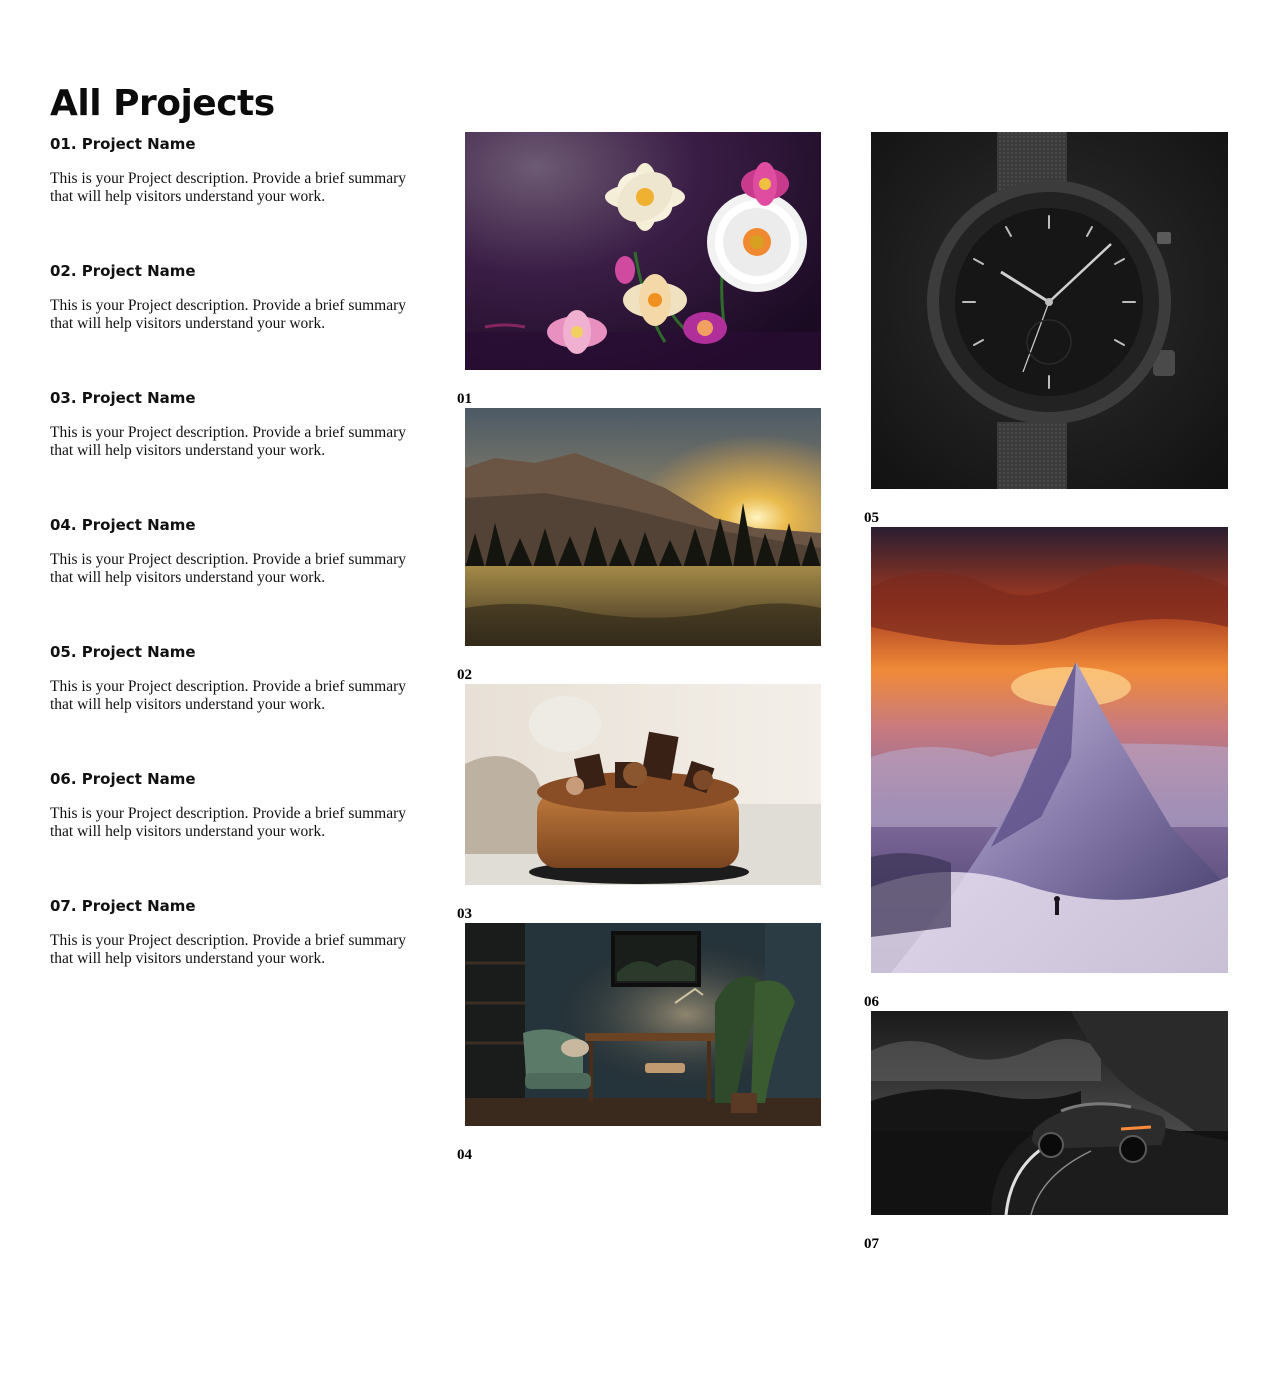 The height and width of the screenshot is (1376, 1270). What do you see at coordinates (871, 1002) in the screenshot?
I see `project-number: 06` at bounding box center [871, 1002].